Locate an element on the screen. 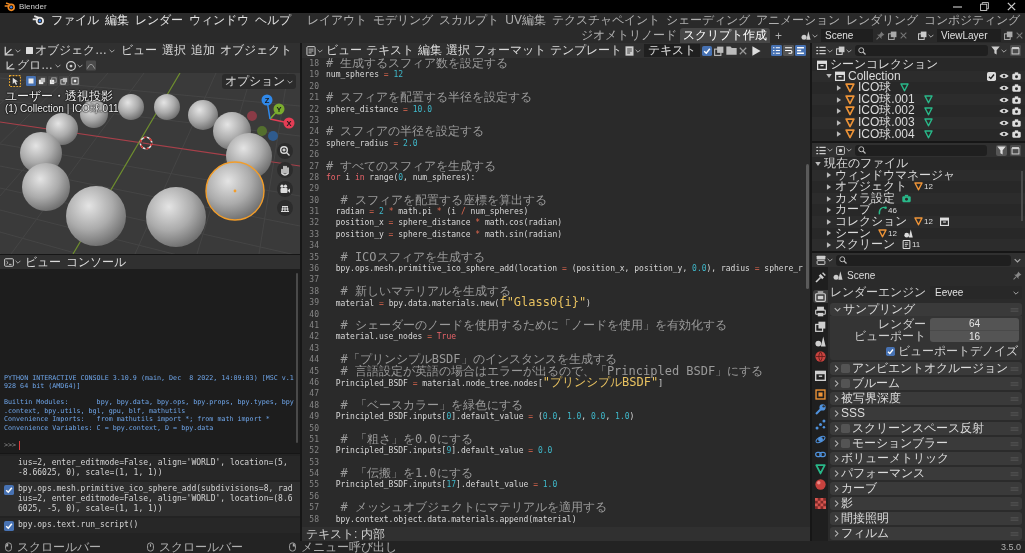 The width and height of the screenshot is (1025, 553). blender-file-button is located at coordinates (844, 150).